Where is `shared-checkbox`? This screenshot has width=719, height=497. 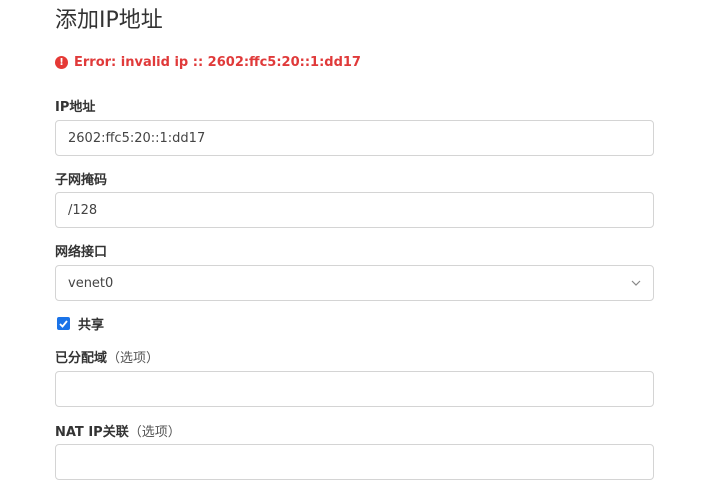
shared-checkbox is located at coordinates (63, 323).